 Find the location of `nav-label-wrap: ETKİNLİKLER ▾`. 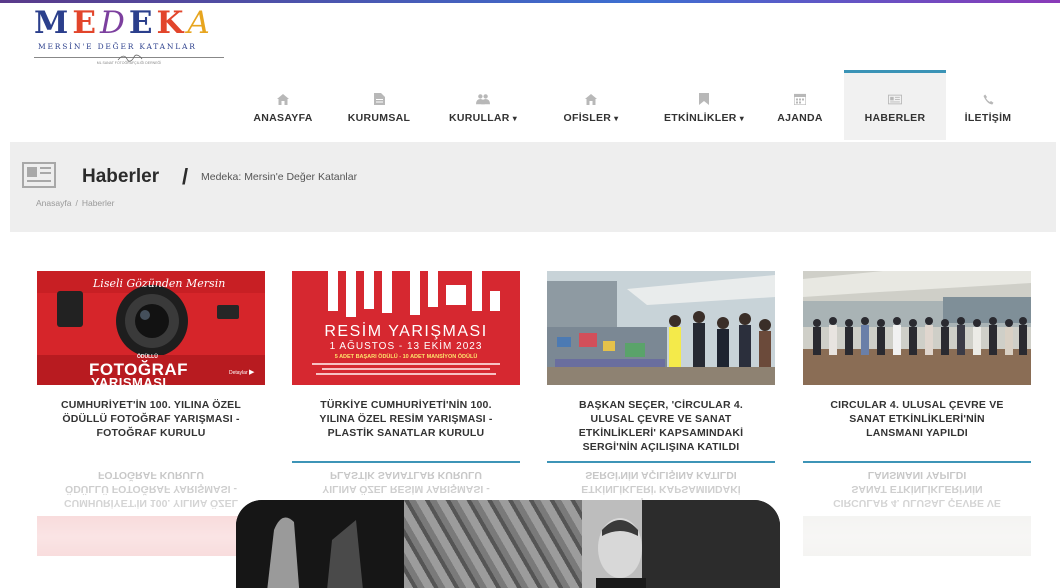

nav-label-wrap: ETKİNLİKLER ▾ is located at coordinates (704, 118).